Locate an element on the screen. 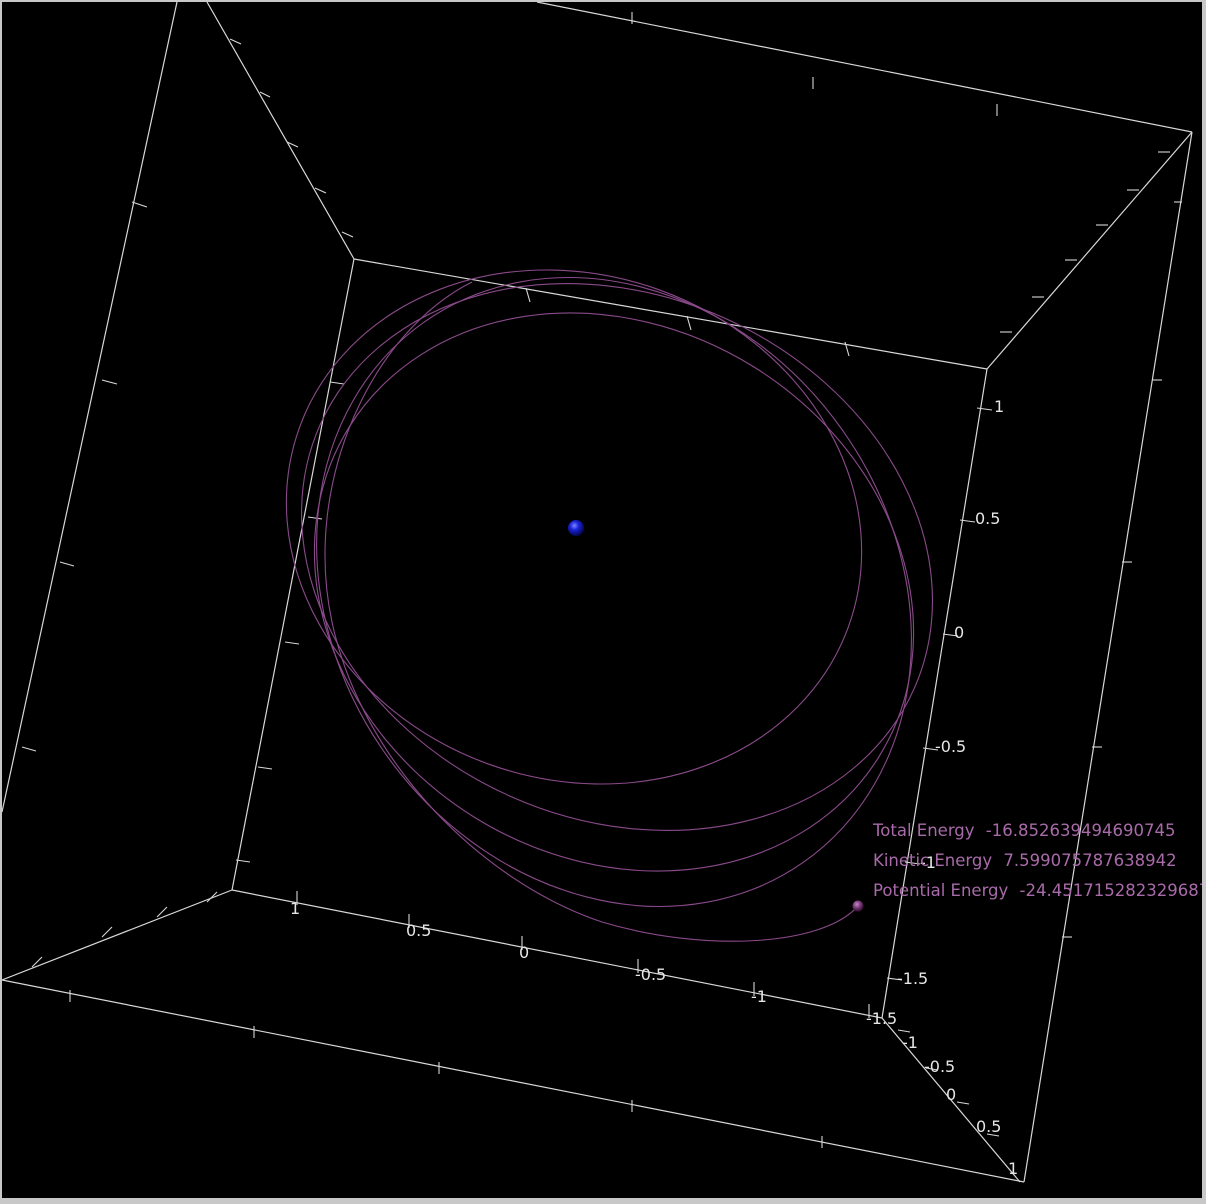 This screenshot has width=1206, height=1204. central-body-sphere is located at coordinates (576, 528).